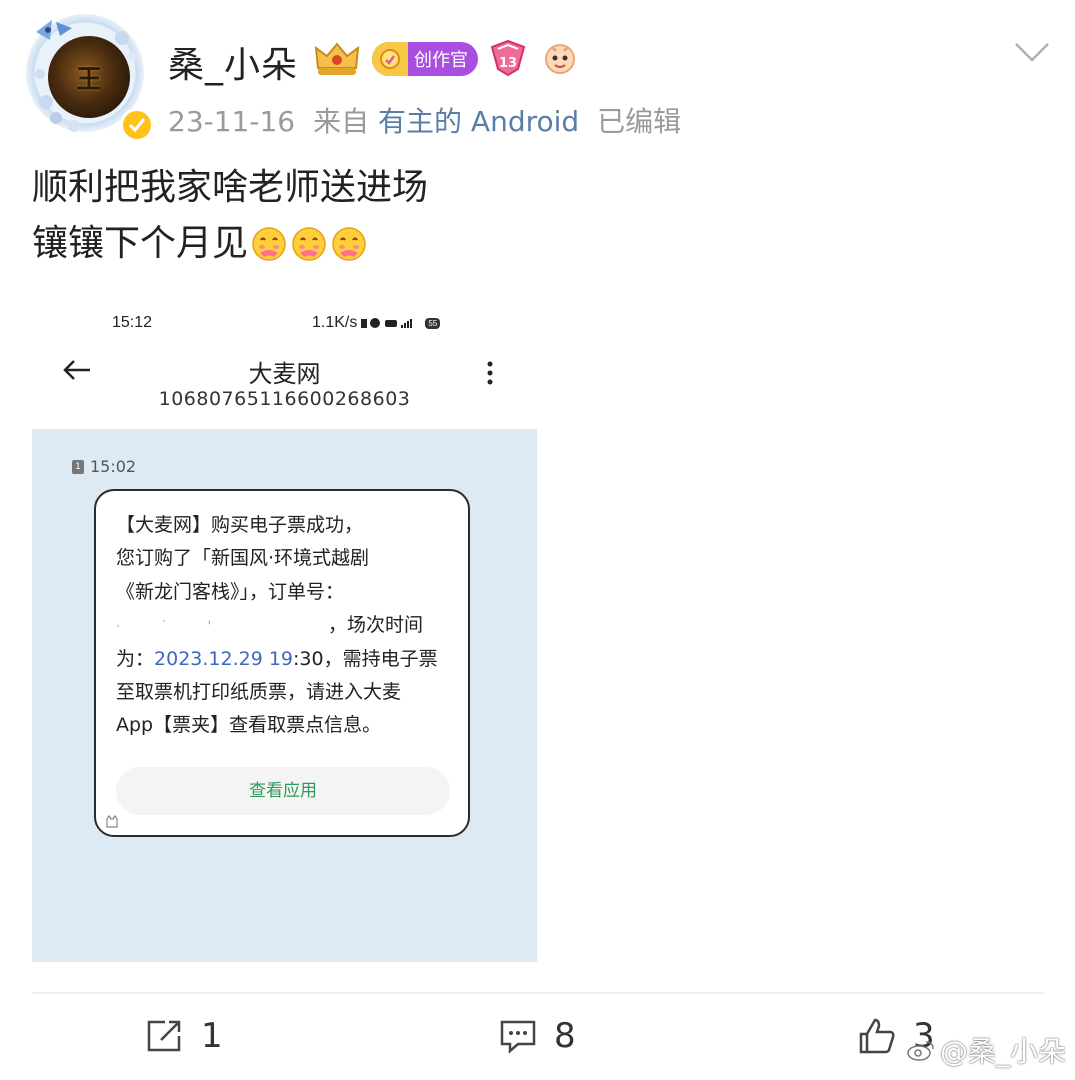  Describe the element at coordinates (478, 121) in the screenshot. I see `post-source-link: 有主的 Android` at that location.